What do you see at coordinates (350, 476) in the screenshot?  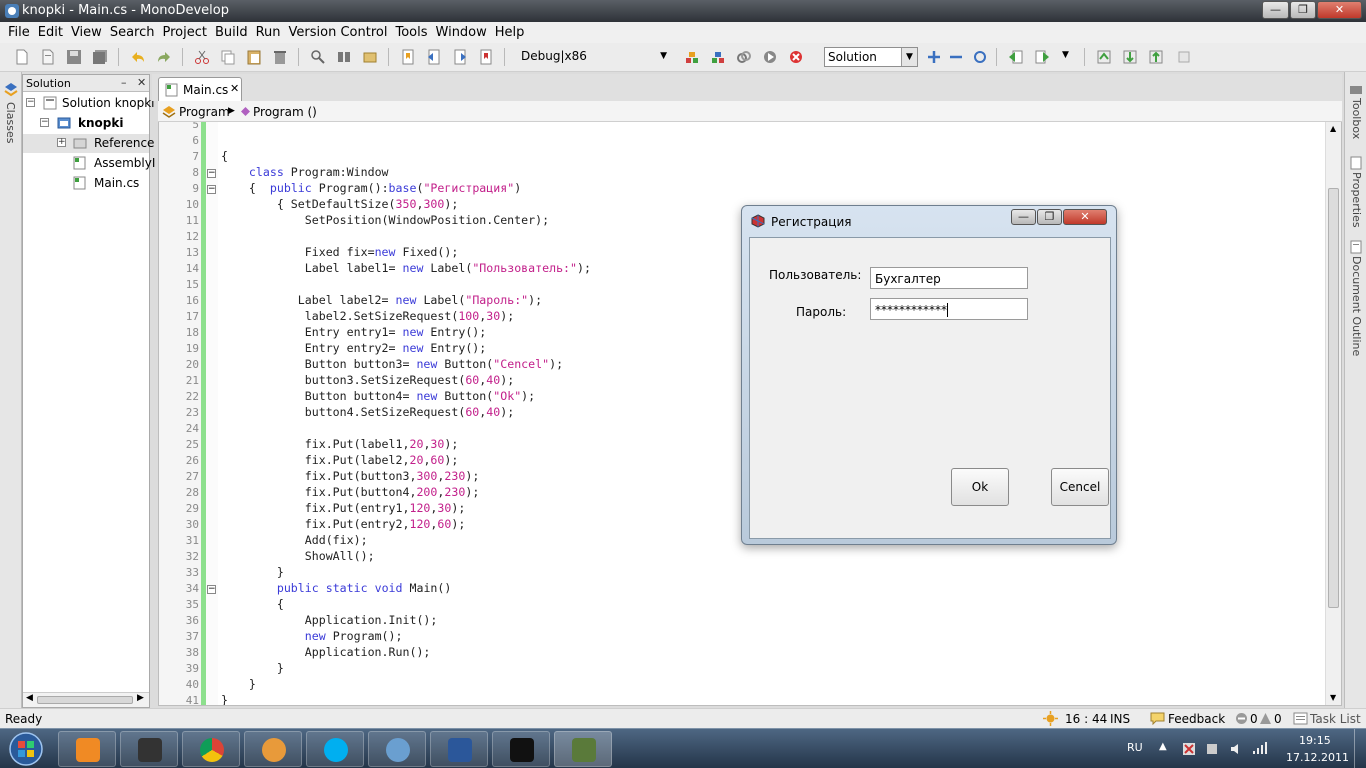 I see `code-line: fix.Put(button3,300,230);` at bounding box center [350, 476].